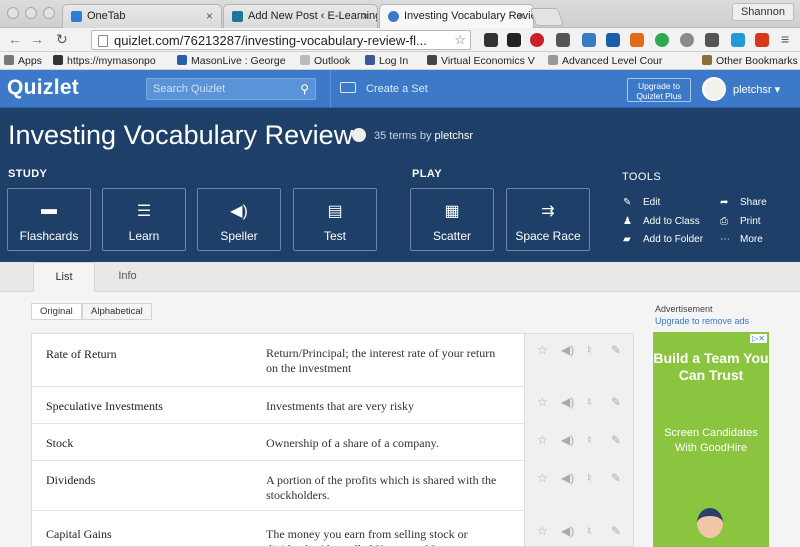 The image size is (800, 547). I want to click on flashcards-button: ▬ Flashcards, so click(49, 219).